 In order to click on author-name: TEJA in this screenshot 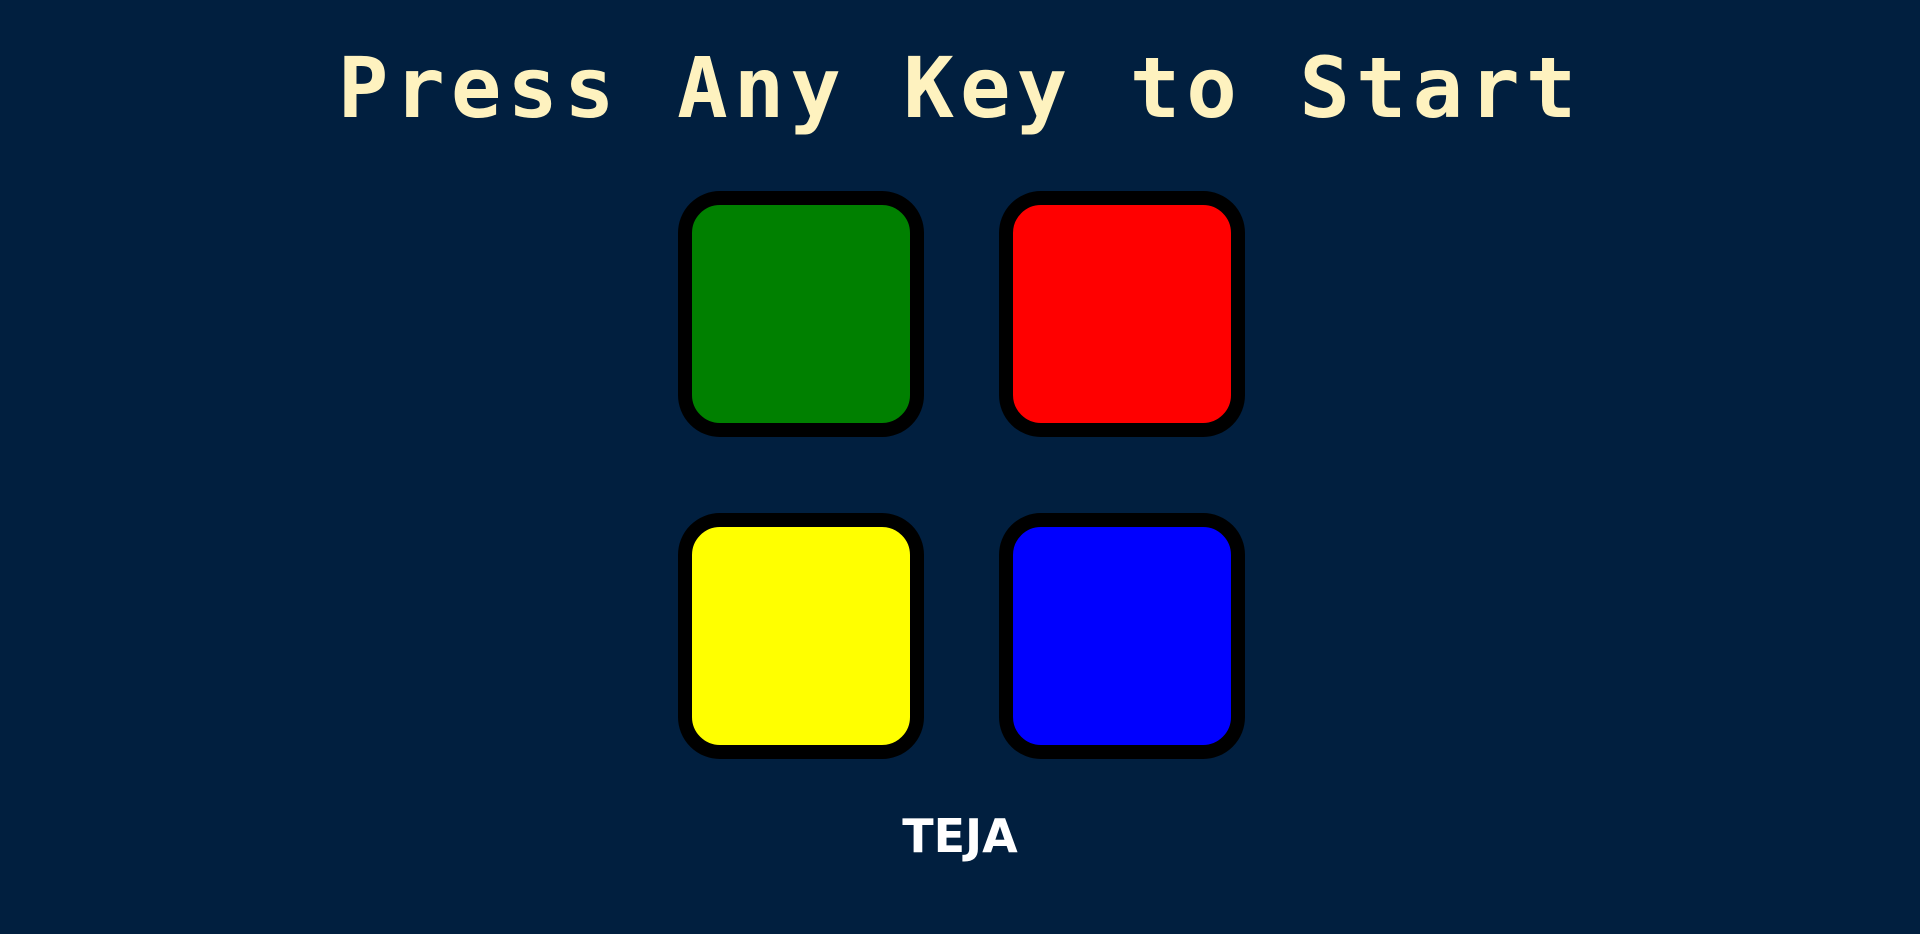, I will do `click(960, 836)`.